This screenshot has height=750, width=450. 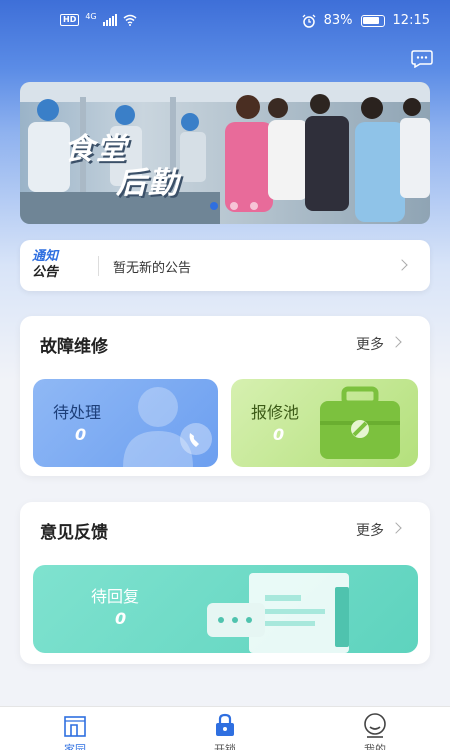 What do you see at coordinates (278, 613) in the screenshot?
I see `document-chat-icon` at bounding box center [278, 613].